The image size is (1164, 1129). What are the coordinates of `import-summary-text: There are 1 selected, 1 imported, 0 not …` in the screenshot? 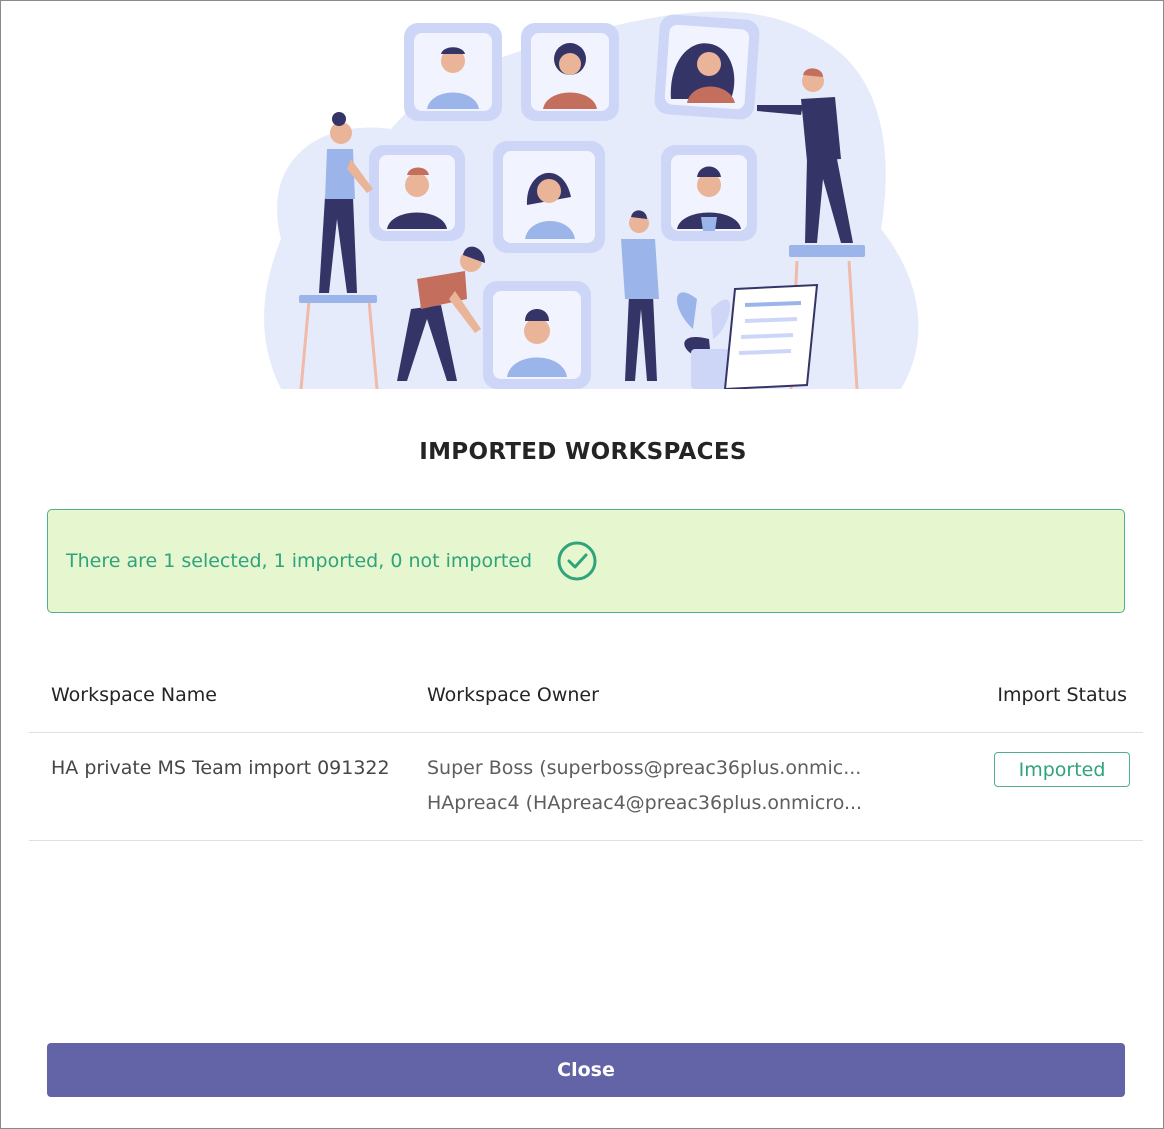 It's located at (299, 561).